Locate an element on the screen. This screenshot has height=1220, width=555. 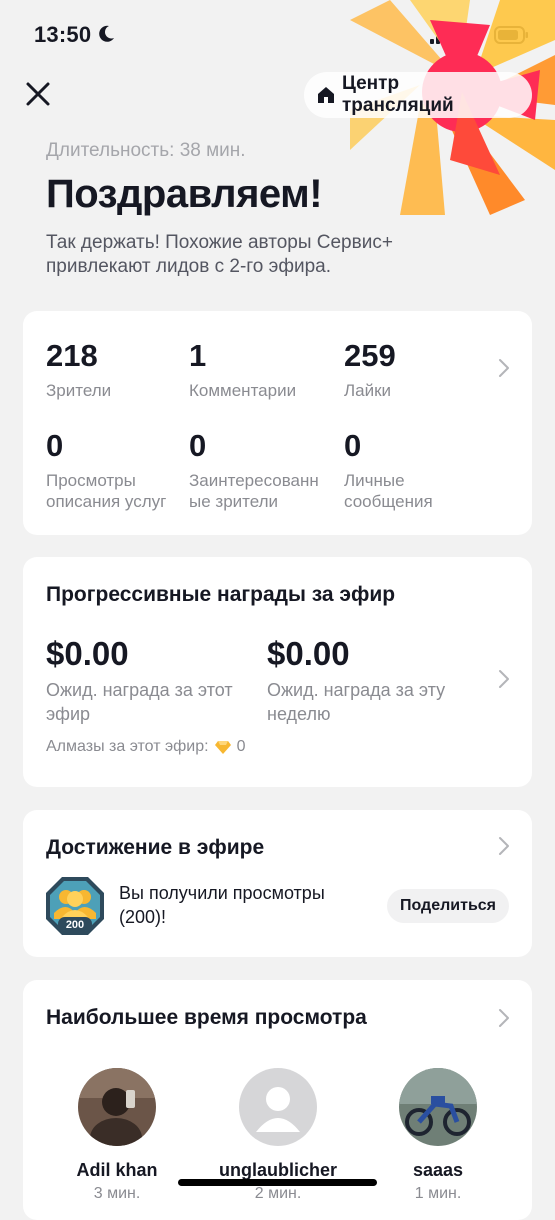
stat-value: 1 is located at coordinates (198, 355).